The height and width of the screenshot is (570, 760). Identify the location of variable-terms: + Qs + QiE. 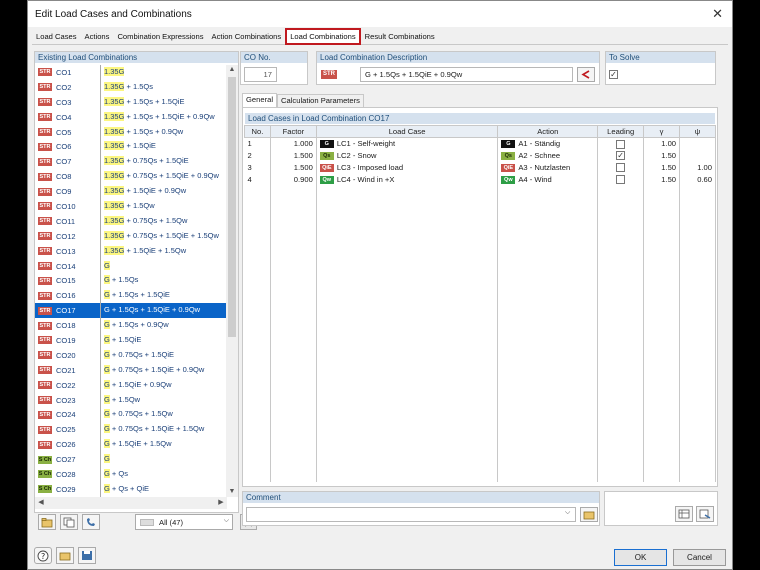
(129, 488).